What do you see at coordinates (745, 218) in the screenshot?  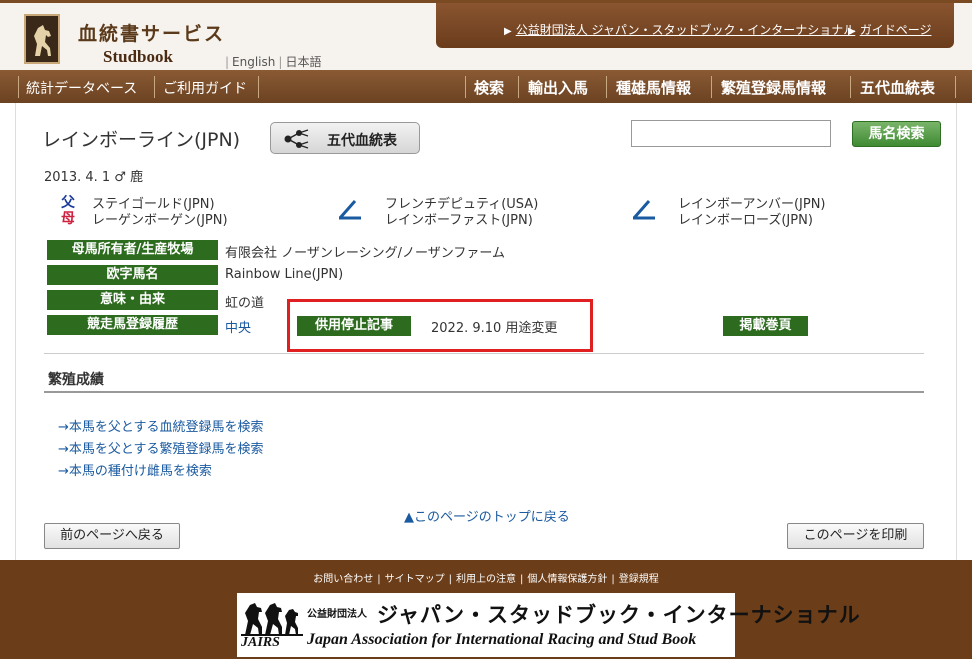 I see `dam-dam-dam-name: レインボーローズ(JPN)` at bounding box center [745, 218].